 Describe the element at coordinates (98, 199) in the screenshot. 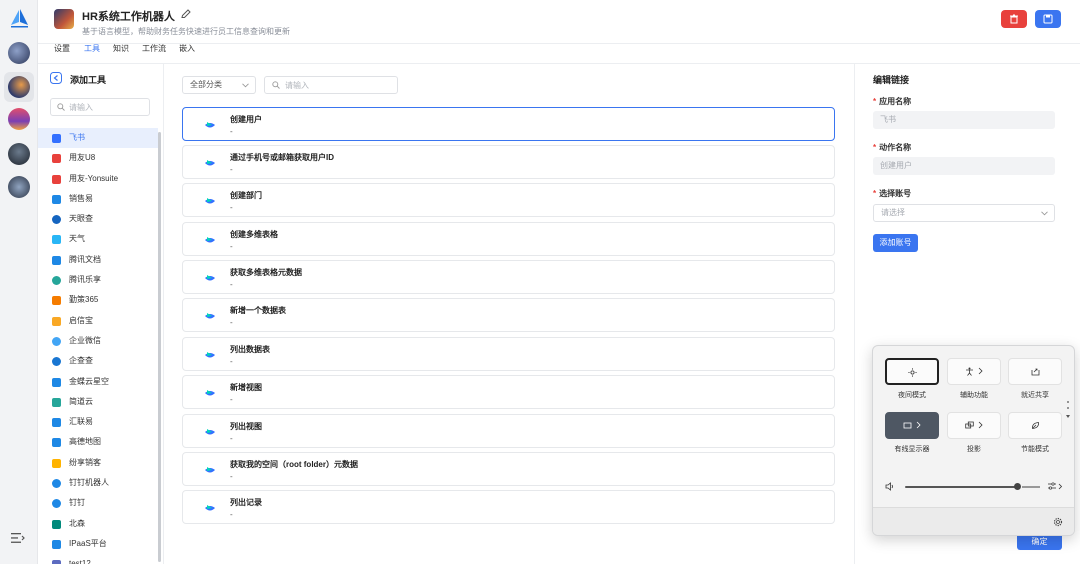

I see `category-item: 销售易` at that location.